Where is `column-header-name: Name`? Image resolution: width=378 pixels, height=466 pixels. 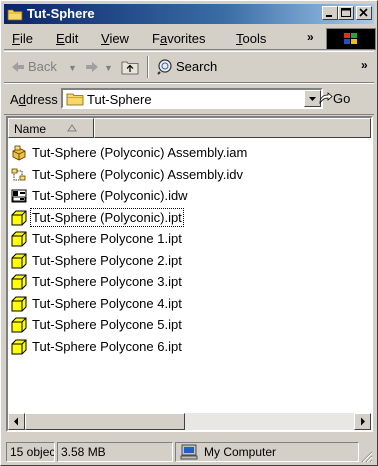
column-header-name: Name is located at coordinates (51, 128).